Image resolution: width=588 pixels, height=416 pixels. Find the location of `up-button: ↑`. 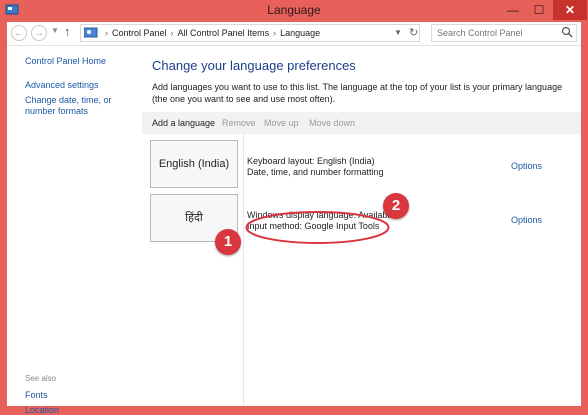

up-button: ↑ is located at coordinates (67, 31).